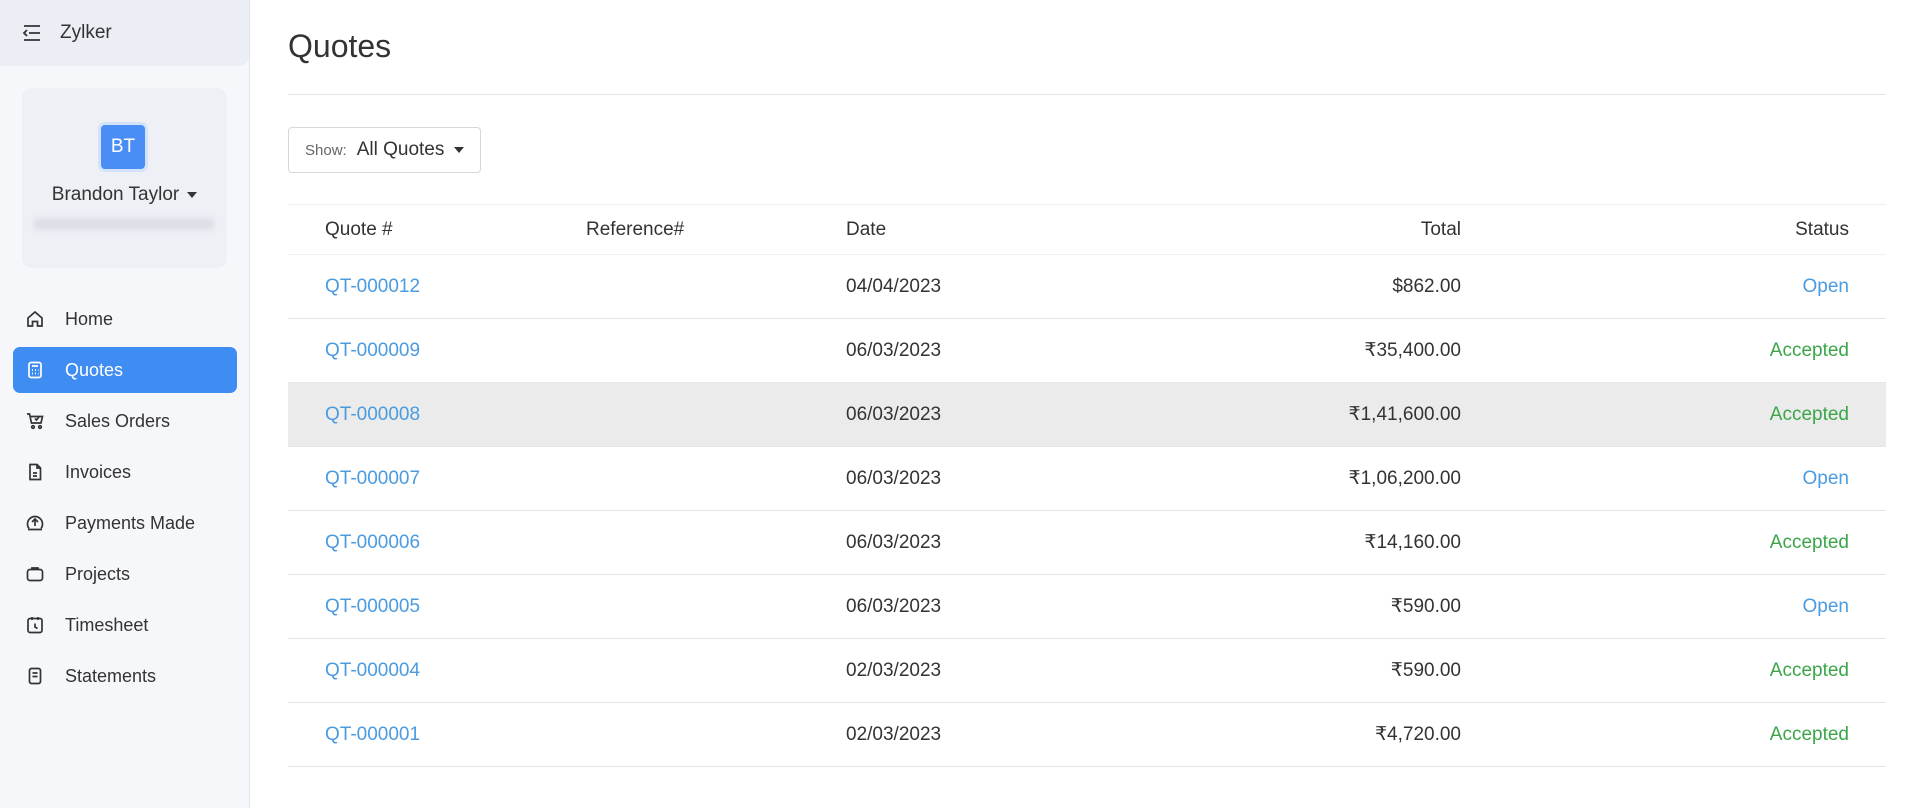 The height and width of the screenshot is (808, 1918). Describe the element at coordinates (372, 606) in the screenshot. I see `quote-link: QT-000005` at that location.